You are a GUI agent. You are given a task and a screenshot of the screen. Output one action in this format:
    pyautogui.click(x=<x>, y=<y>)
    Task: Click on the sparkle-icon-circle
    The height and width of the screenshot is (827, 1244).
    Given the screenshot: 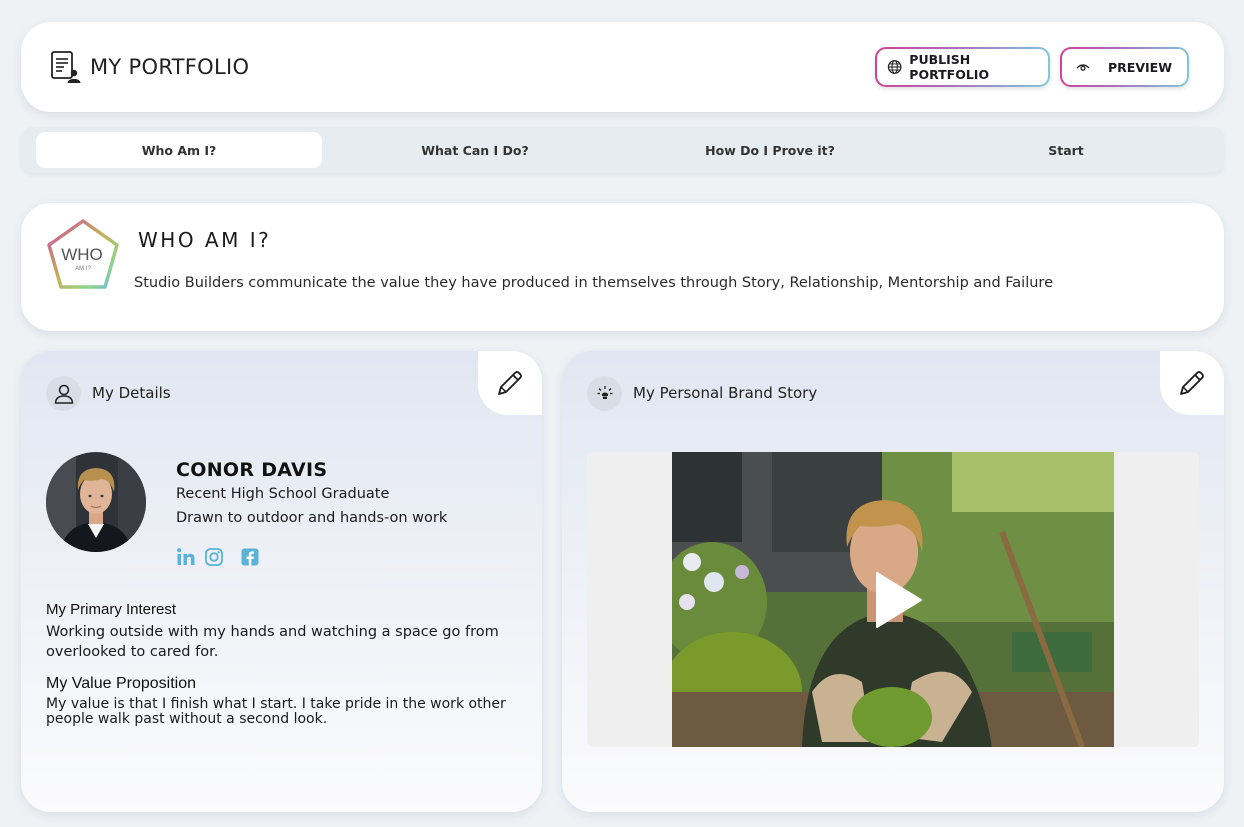 What is the action you would take?
    pyautogui.click(x=604, y=393)
    